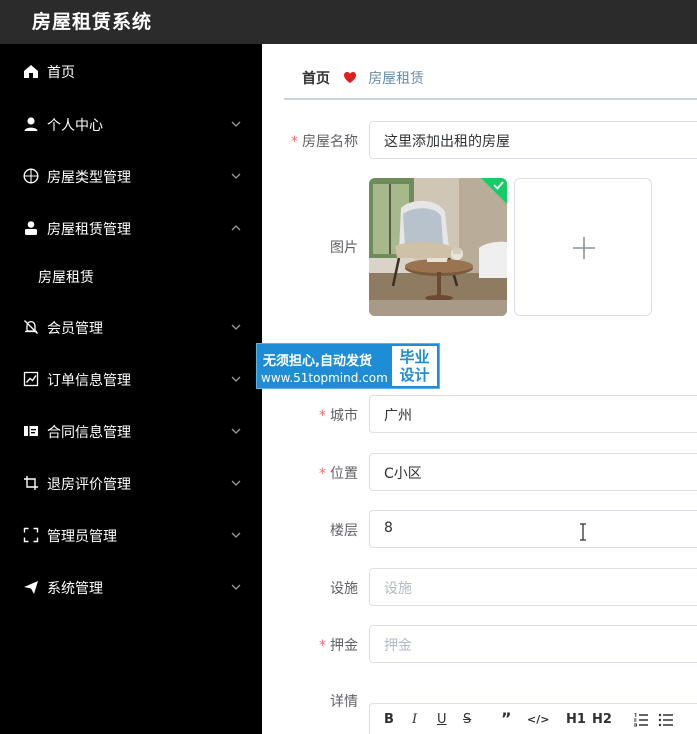 The height and width of the screenshot is (734, 697). I want to click on details-label: 详情, so click(310, 701).